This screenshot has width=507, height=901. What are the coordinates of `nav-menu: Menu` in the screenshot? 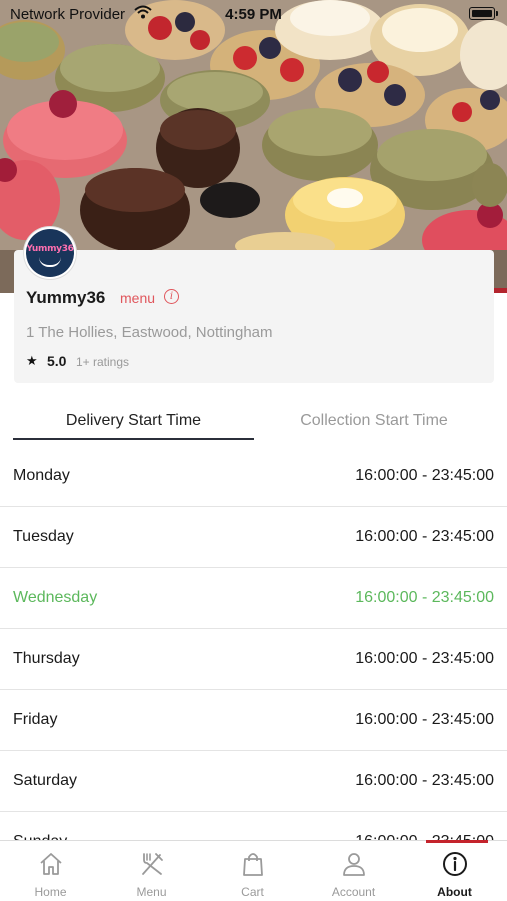 It's located at (151, 871).